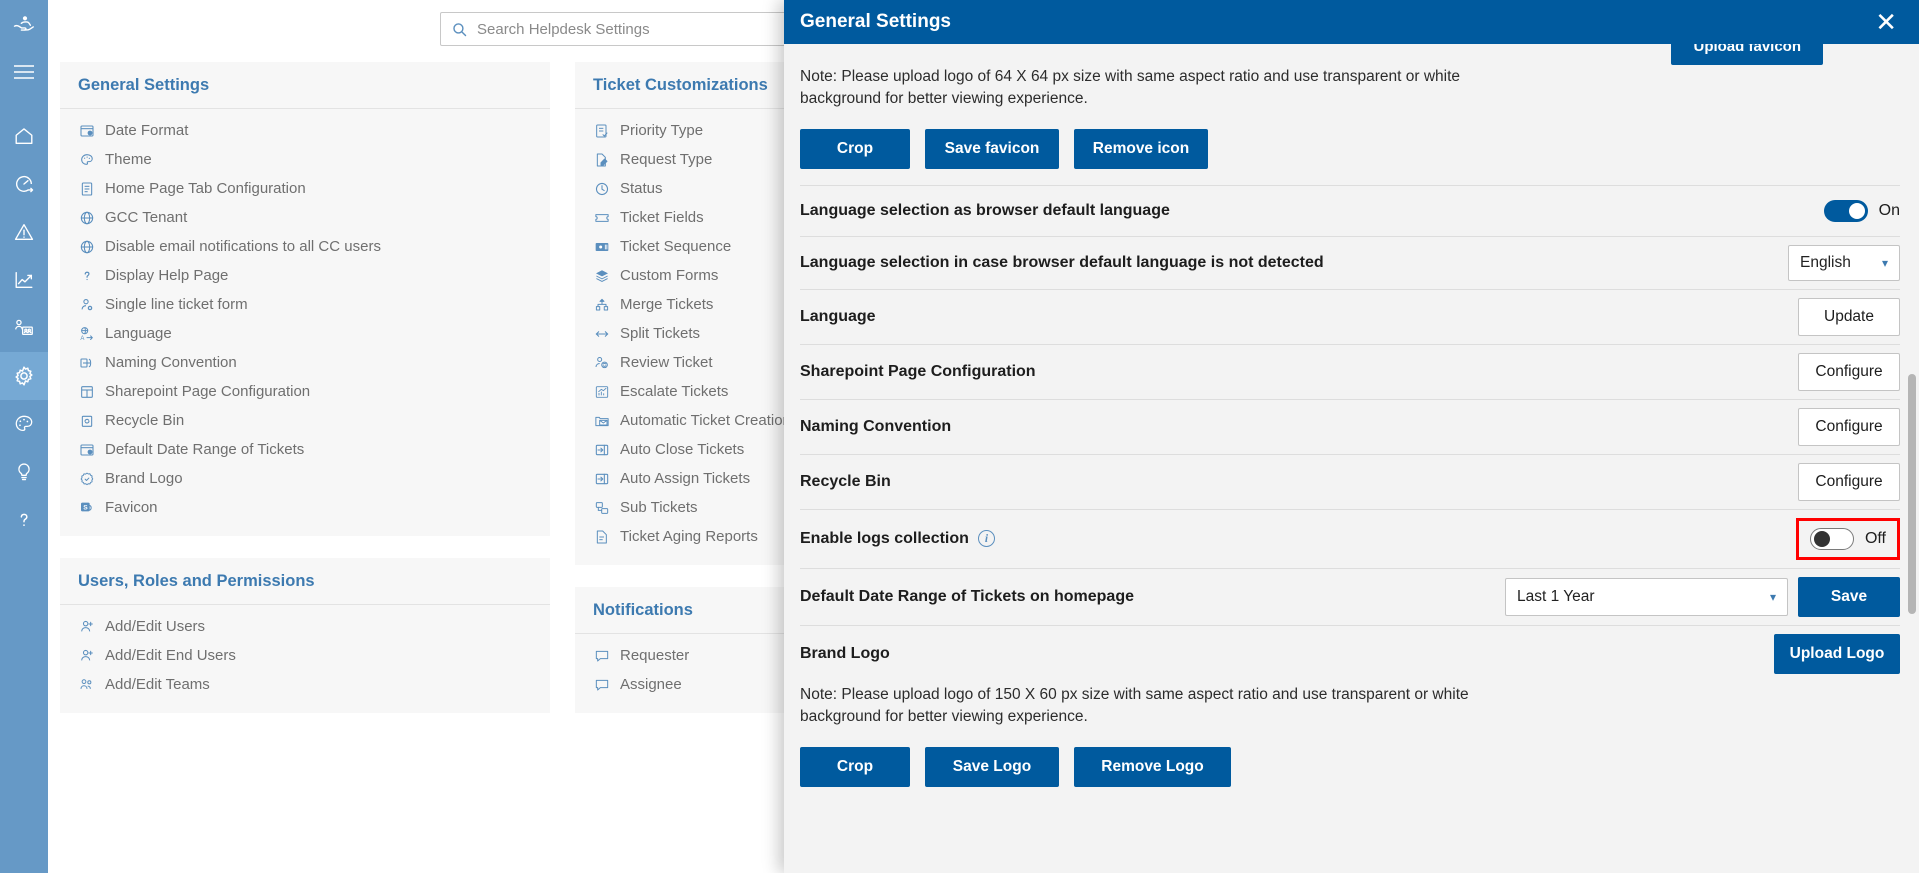 The height and width of the screenshot is (873, 1919). Describe the element at coordinates (667, 304) in the screenshot. I see `setting-label: Merge Tickets` at that location.